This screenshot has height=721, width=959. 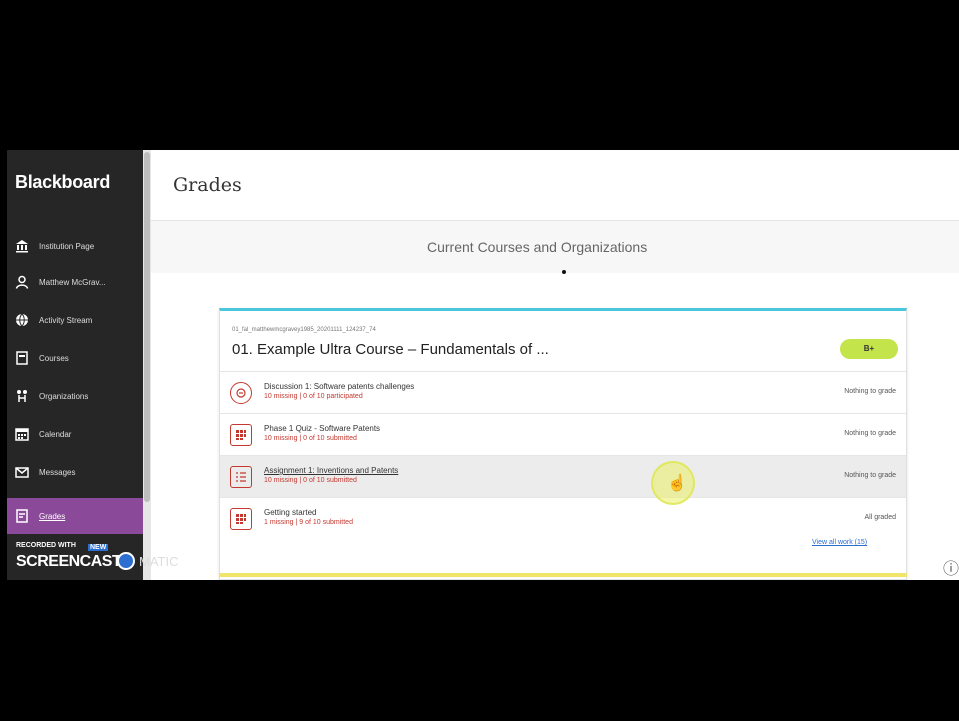 What do you see at coordinates (880, 517) in the screenshot?
I see `grade-item-status: All graded` at bounding box center [880, 517].